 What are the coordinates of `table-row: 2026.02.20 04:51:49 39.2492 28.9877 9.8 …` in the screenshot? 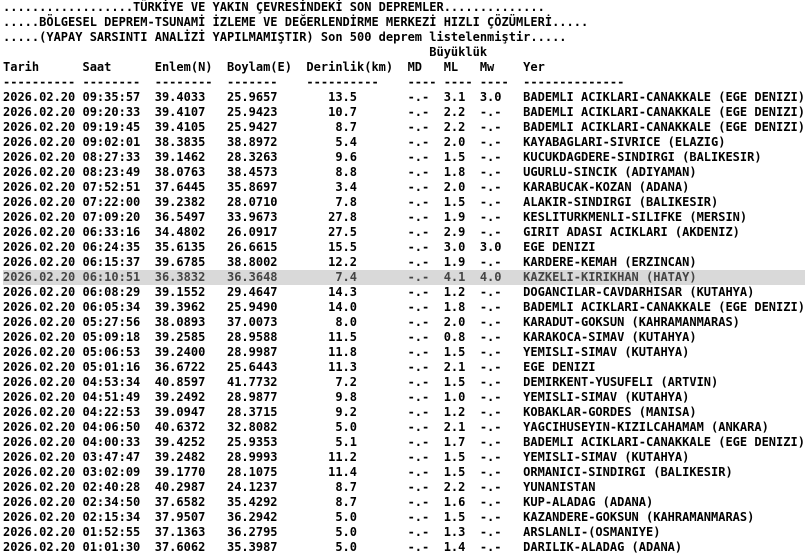 It's located at (404, 397).